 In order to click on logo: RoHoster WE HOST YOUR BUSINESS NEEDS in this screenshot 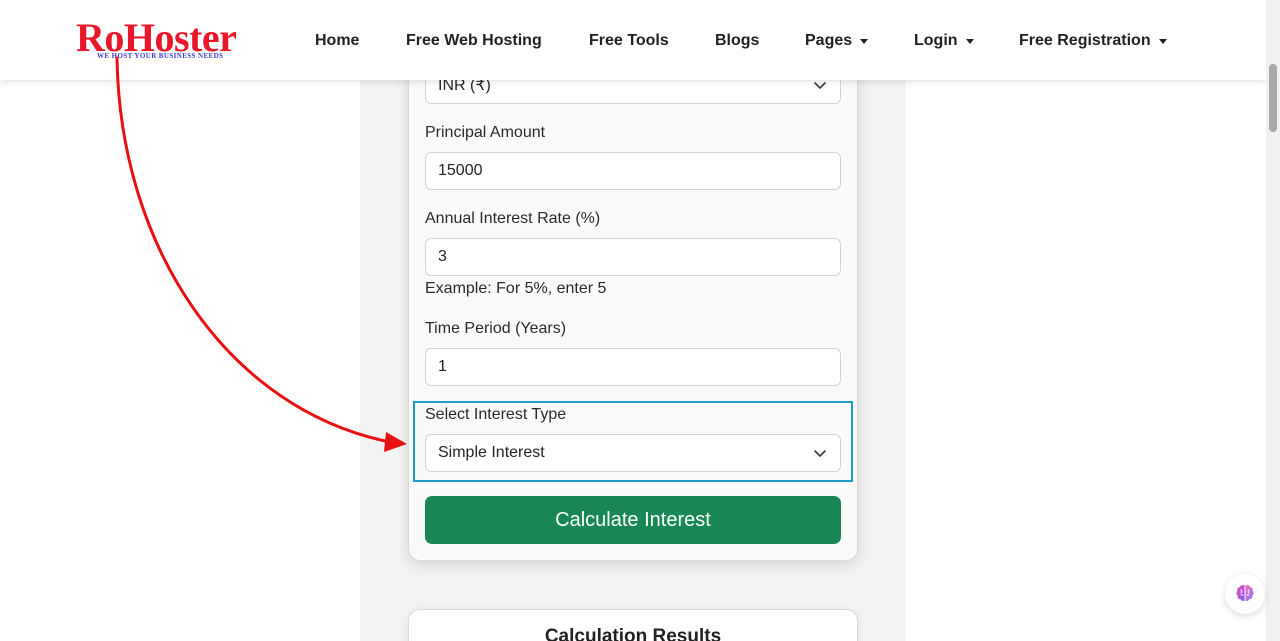, I will do `click(176, 40)`.